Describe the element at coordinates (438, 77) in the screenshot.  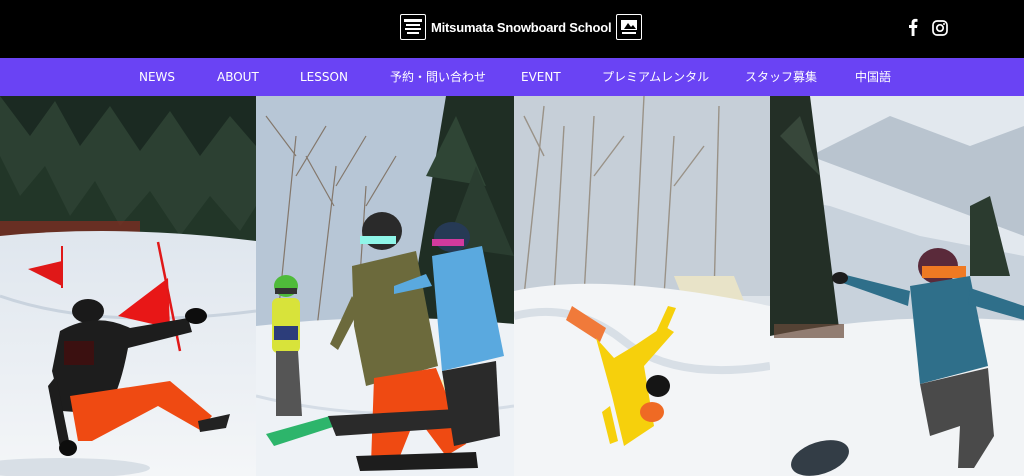
I see `nav-item-reservation: 予約・問い合わせ` at that location.